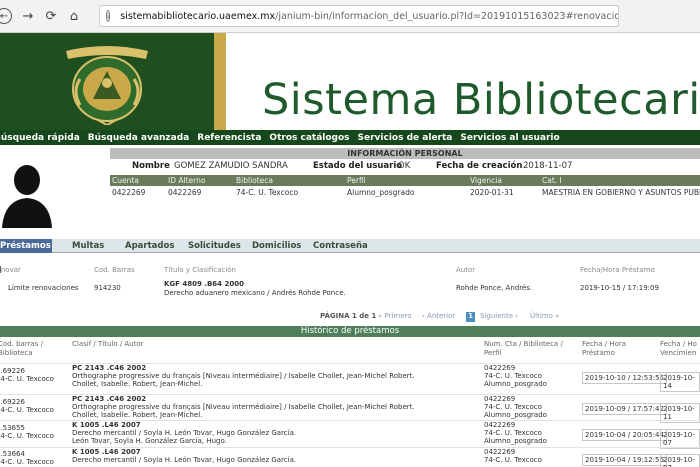 The image size is (700, 467). I want to click on name-value: GOMEZ ZAMUDIO SANDRA, so click(231, 166).